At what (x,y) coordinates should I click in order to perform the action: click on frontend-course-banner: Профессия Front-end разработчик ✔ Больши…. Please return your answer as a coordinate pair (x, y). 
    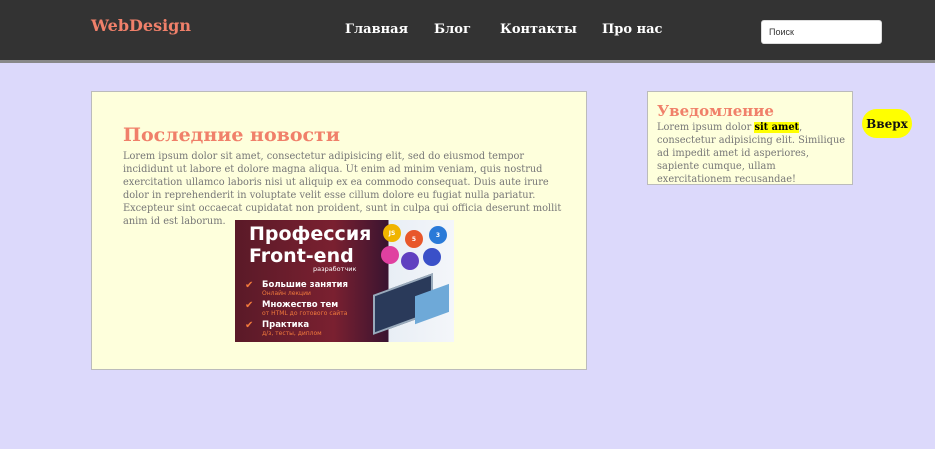
    Looking at the image, I should click on (344, 281).